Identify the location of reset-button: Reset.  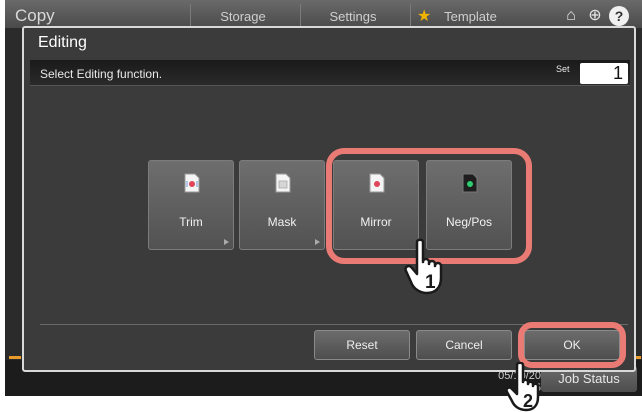
(362, 345).